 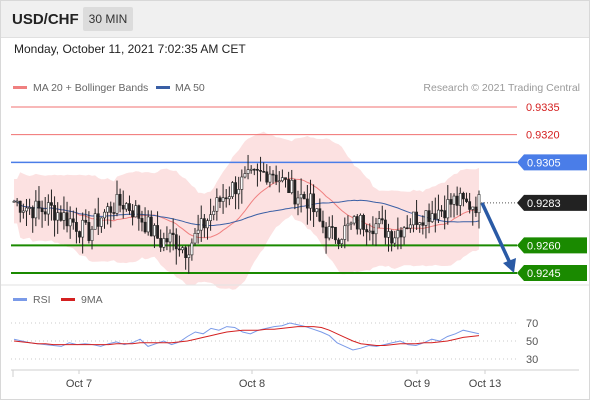 I want to click on rsi-legend-swatch, so click(x=20, y=299).